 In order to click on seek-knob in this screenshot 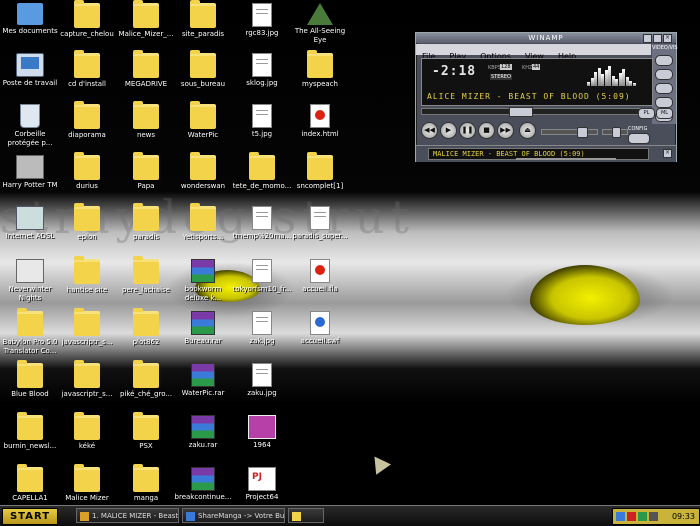, I will do `click(521, 112)`.